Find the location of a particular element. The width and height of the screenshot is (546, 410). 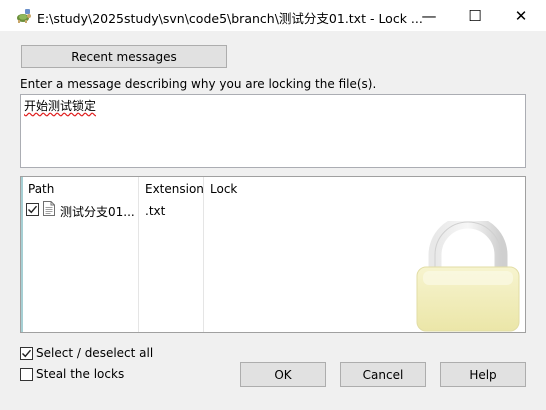

ok-button-label: OK is located at coordinates (283, 374).